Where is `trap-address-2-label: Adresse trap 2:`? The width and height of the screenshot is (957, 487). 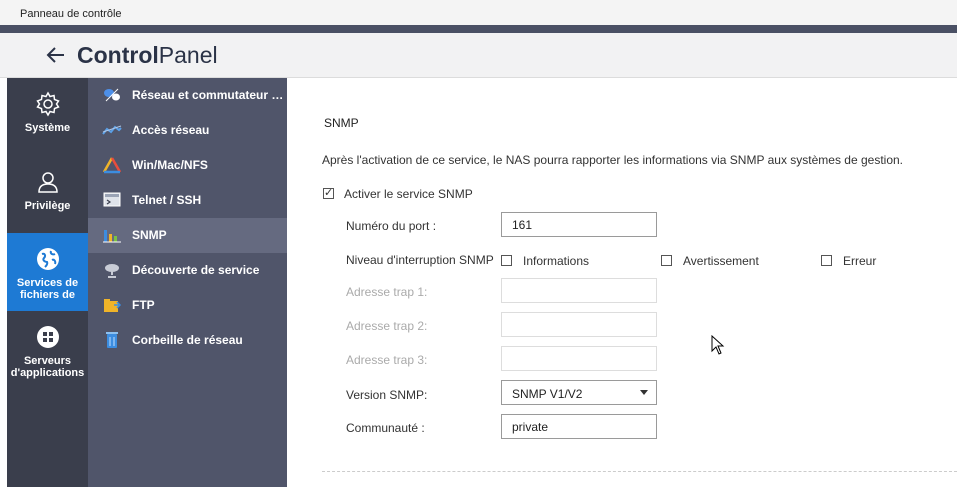
trap-address-2-label: Adresse trap 2: is located at coordinates (387, 326).